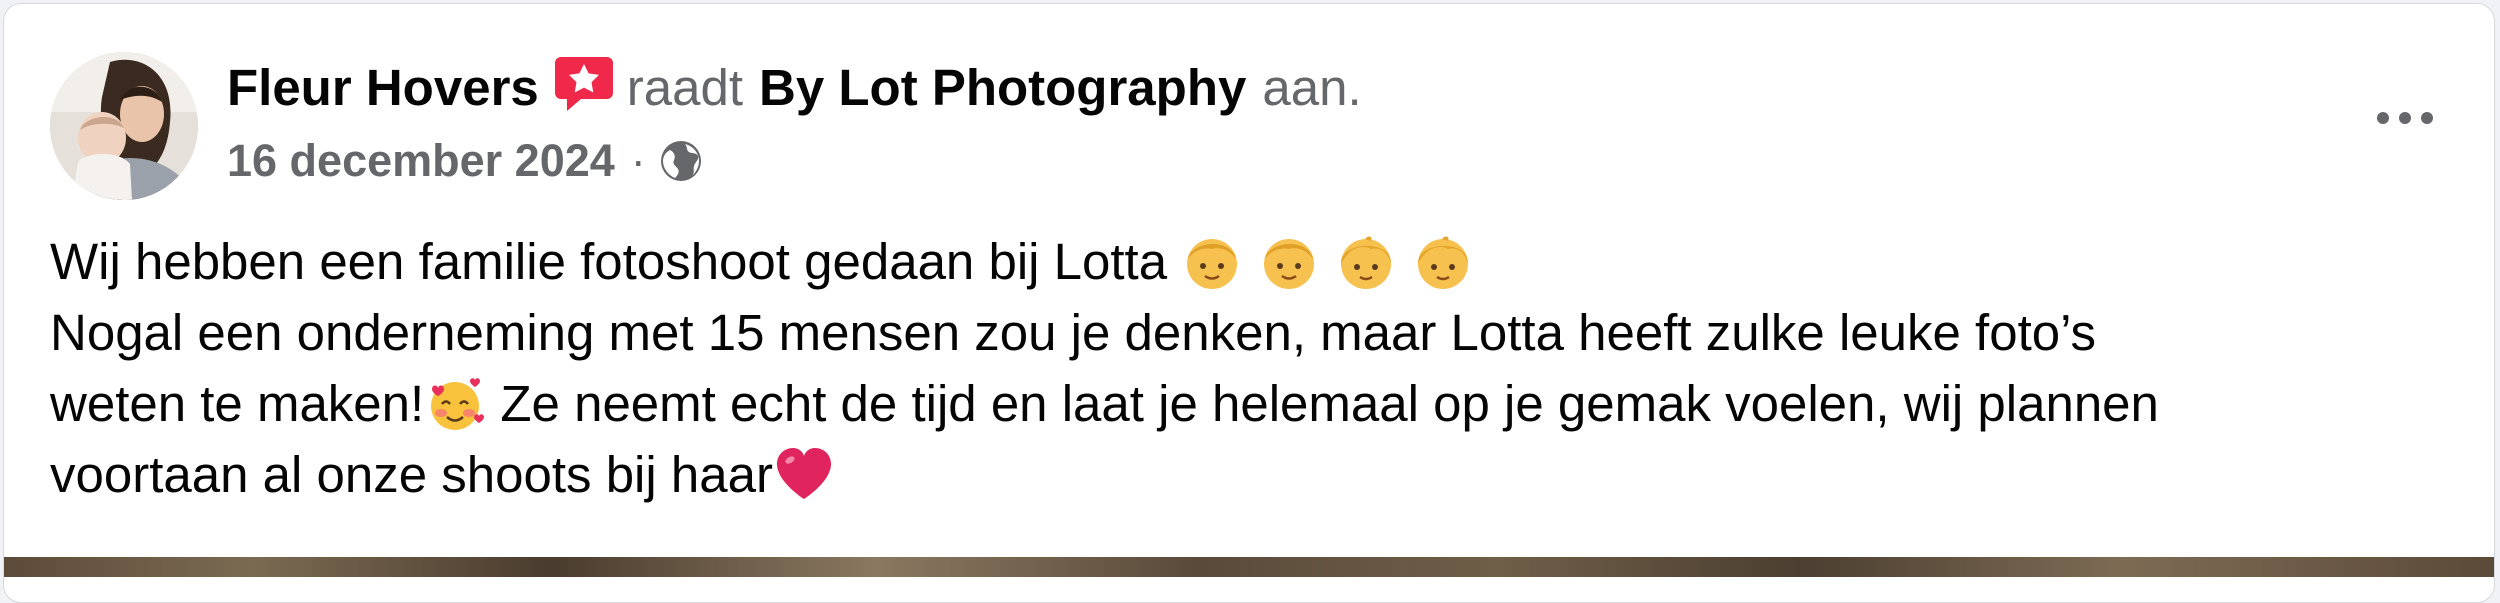 Image resolution: width=2500 pixels, height=603 pixels. I want to click on recommendation-star-icon, so click(584, 84).